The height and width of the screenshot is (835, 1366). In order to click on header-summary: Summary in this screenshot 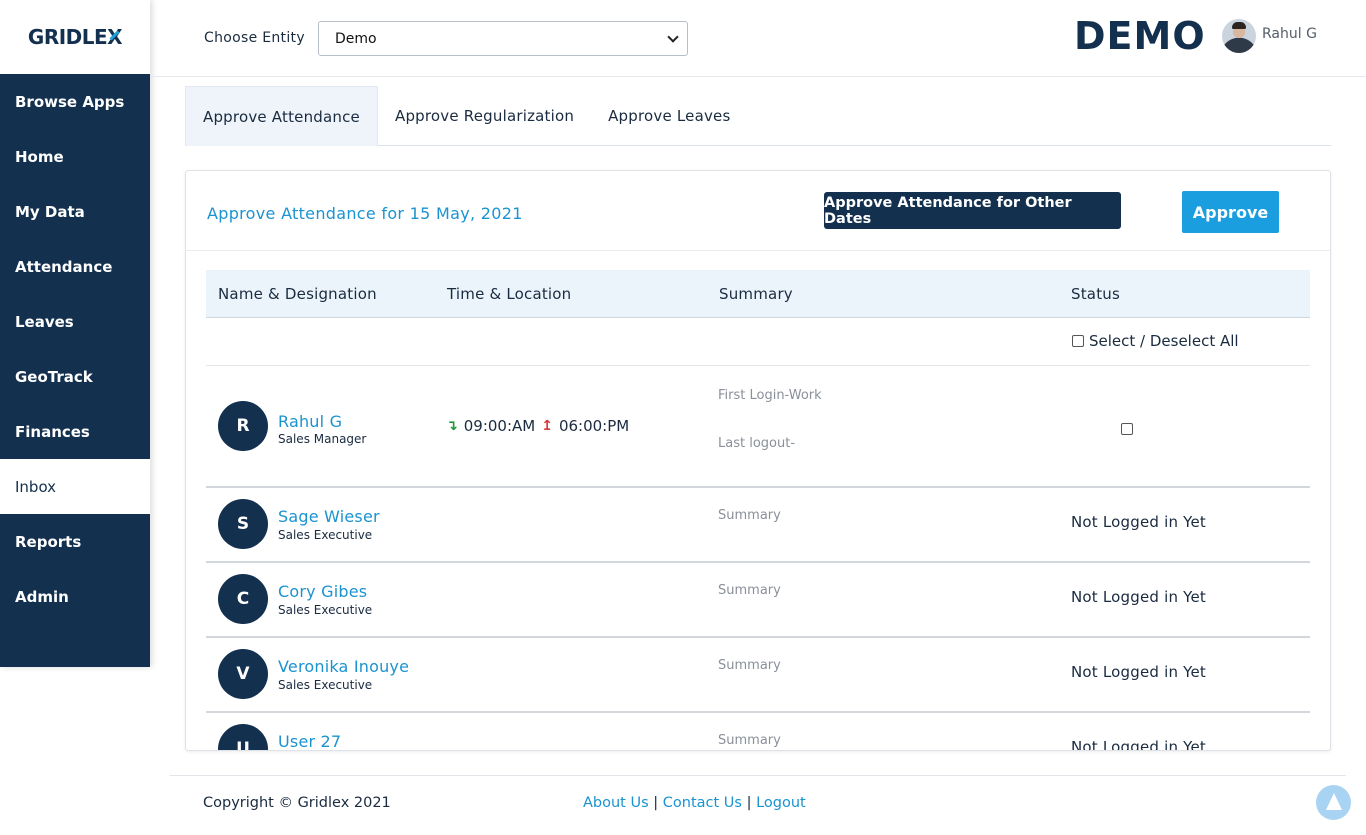, I will do `click(756, 294)`.